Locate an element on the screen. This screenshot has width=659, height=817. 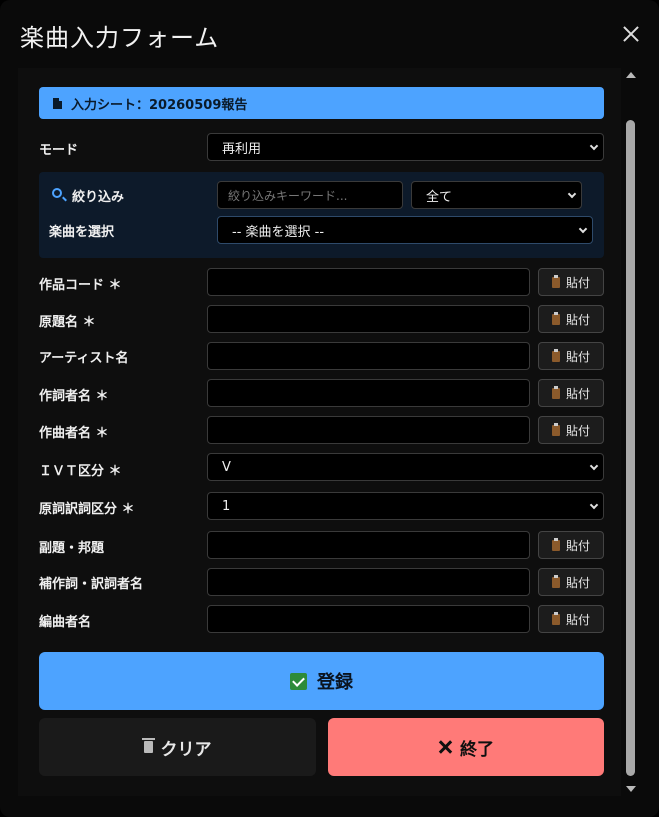
window-title: 楽曲入力フォーム is located at coordinates (120, 38).